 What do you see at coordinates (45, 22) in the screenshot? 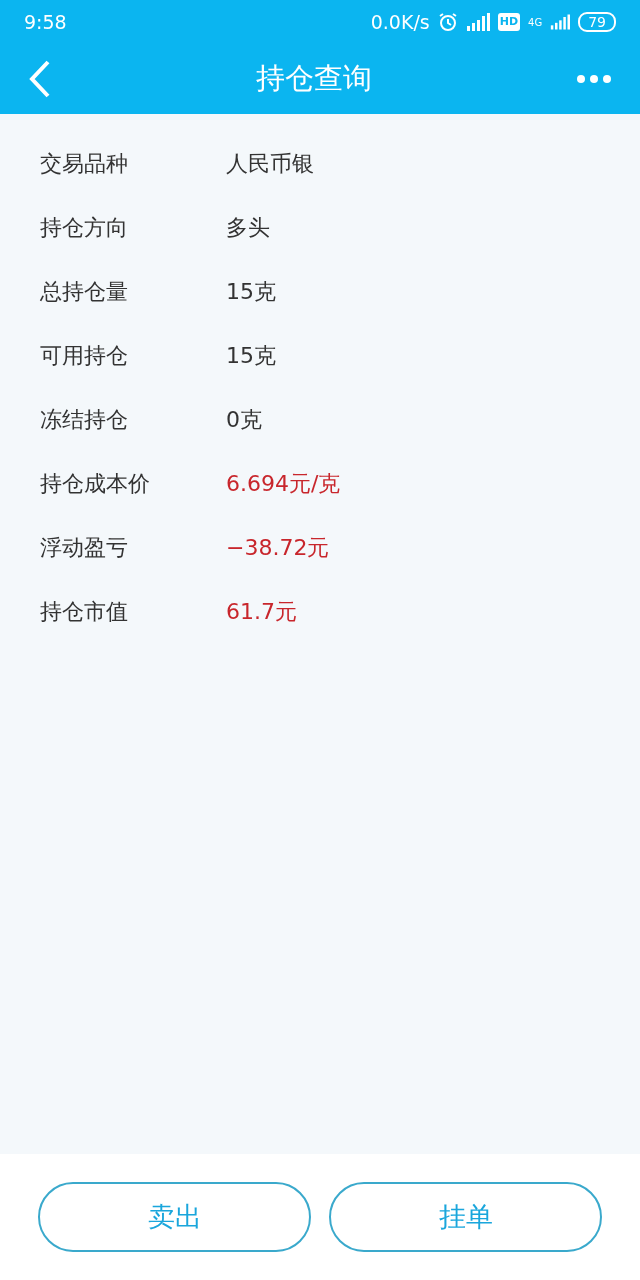
I see `status-time: 9:58` at bounding box center [45, 22].